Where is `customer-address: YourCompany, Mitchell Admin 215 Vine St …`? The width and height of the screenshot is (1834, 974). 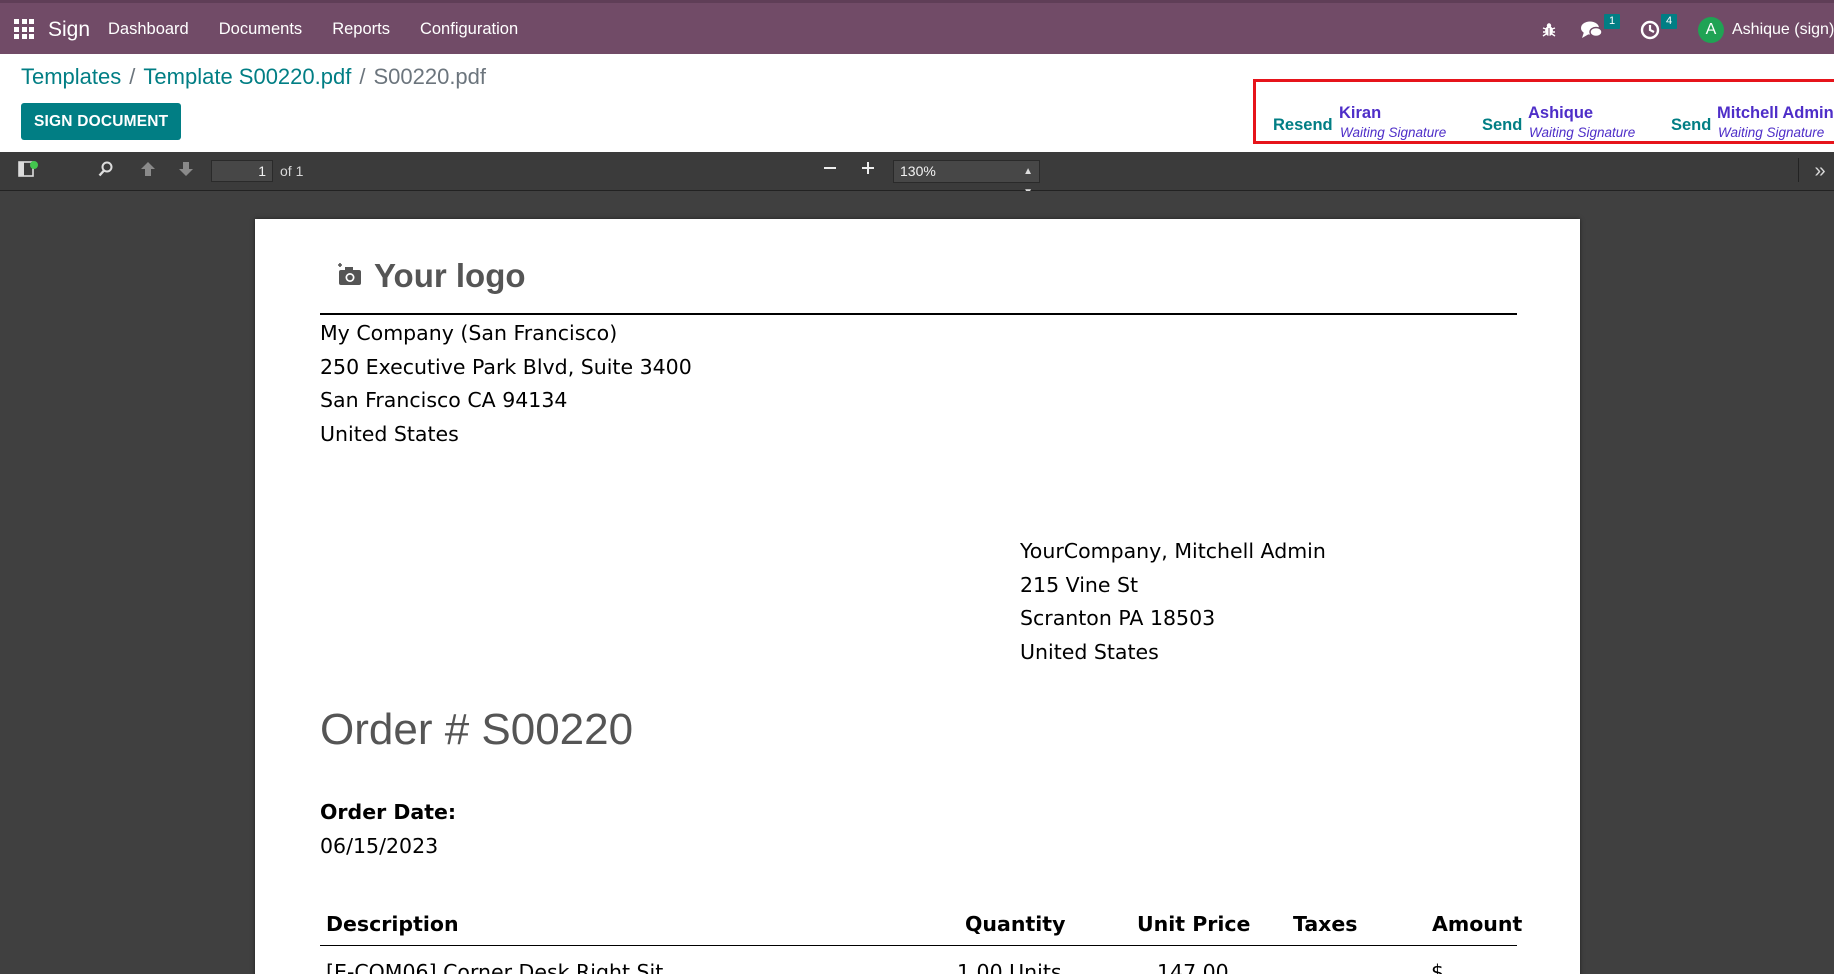
customer-address: YourCompany, Mitchell Admin 215 Vine St … is located at coordinates (1173, 602).